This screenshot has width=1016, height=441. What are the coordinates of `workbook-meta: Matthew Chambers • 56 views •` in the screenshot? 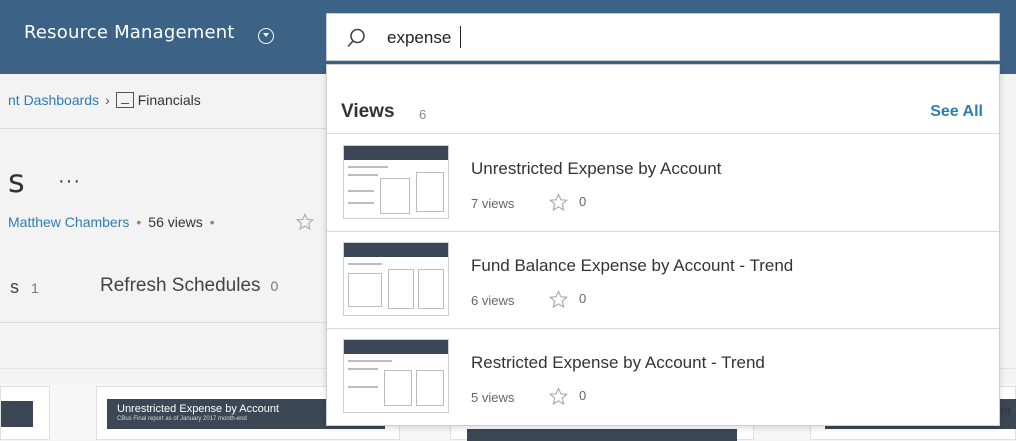 It's located at (115, 222).